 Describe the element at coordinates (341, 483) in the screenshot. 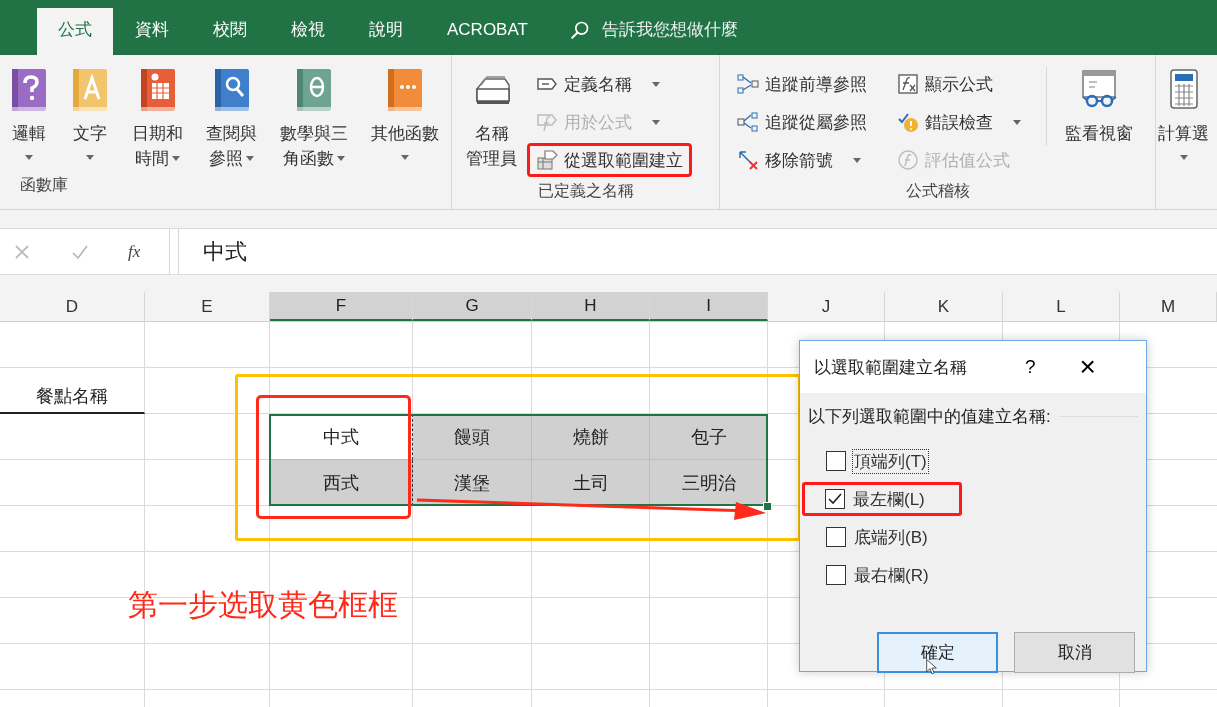

I see `table-cell: 西式` at that location.